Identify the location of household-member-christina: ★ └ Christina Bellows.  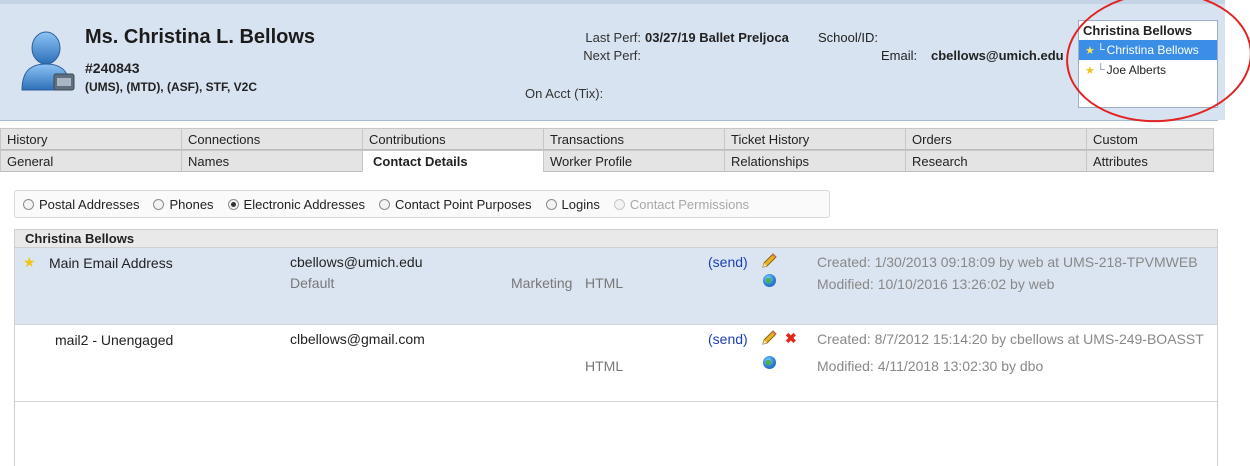
(1148, 50).